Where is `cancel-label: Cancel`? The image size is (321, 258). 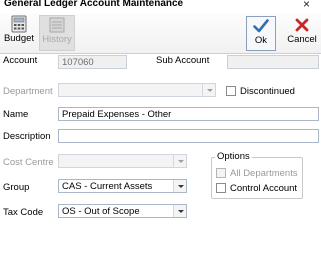
cancel-label: Cancel is located at coordinates (302, 39).